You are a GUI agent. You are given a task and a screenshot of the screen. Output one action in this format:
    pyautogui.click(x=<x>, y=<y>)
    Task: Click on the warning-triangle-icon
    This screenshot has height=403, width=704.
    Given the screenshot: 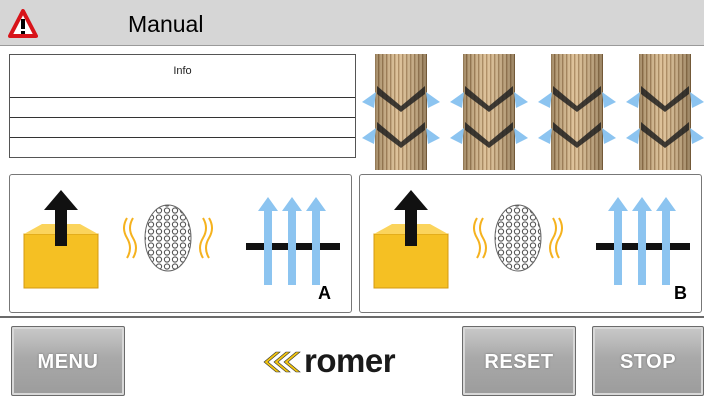 What is the action you would take?
    pyautogui.click(x=23, y=24)
    